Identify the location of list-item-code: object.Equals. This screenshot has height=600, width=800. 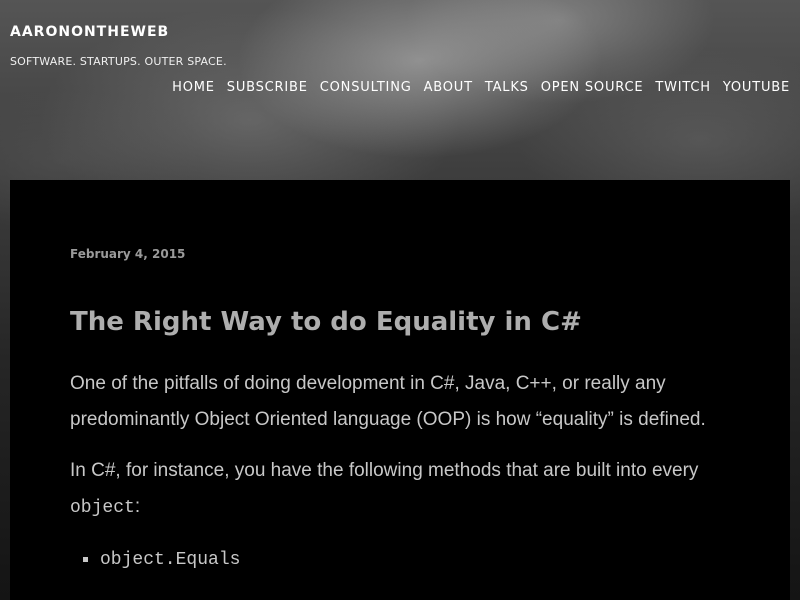
(170, 560).